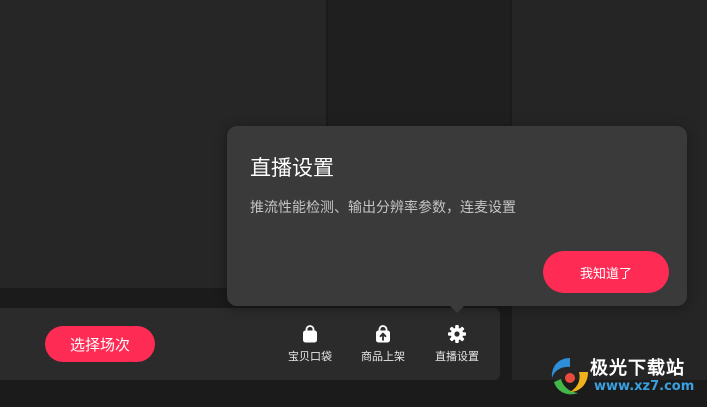  I want to click on aurora-logo-icon, so click(569, 376).